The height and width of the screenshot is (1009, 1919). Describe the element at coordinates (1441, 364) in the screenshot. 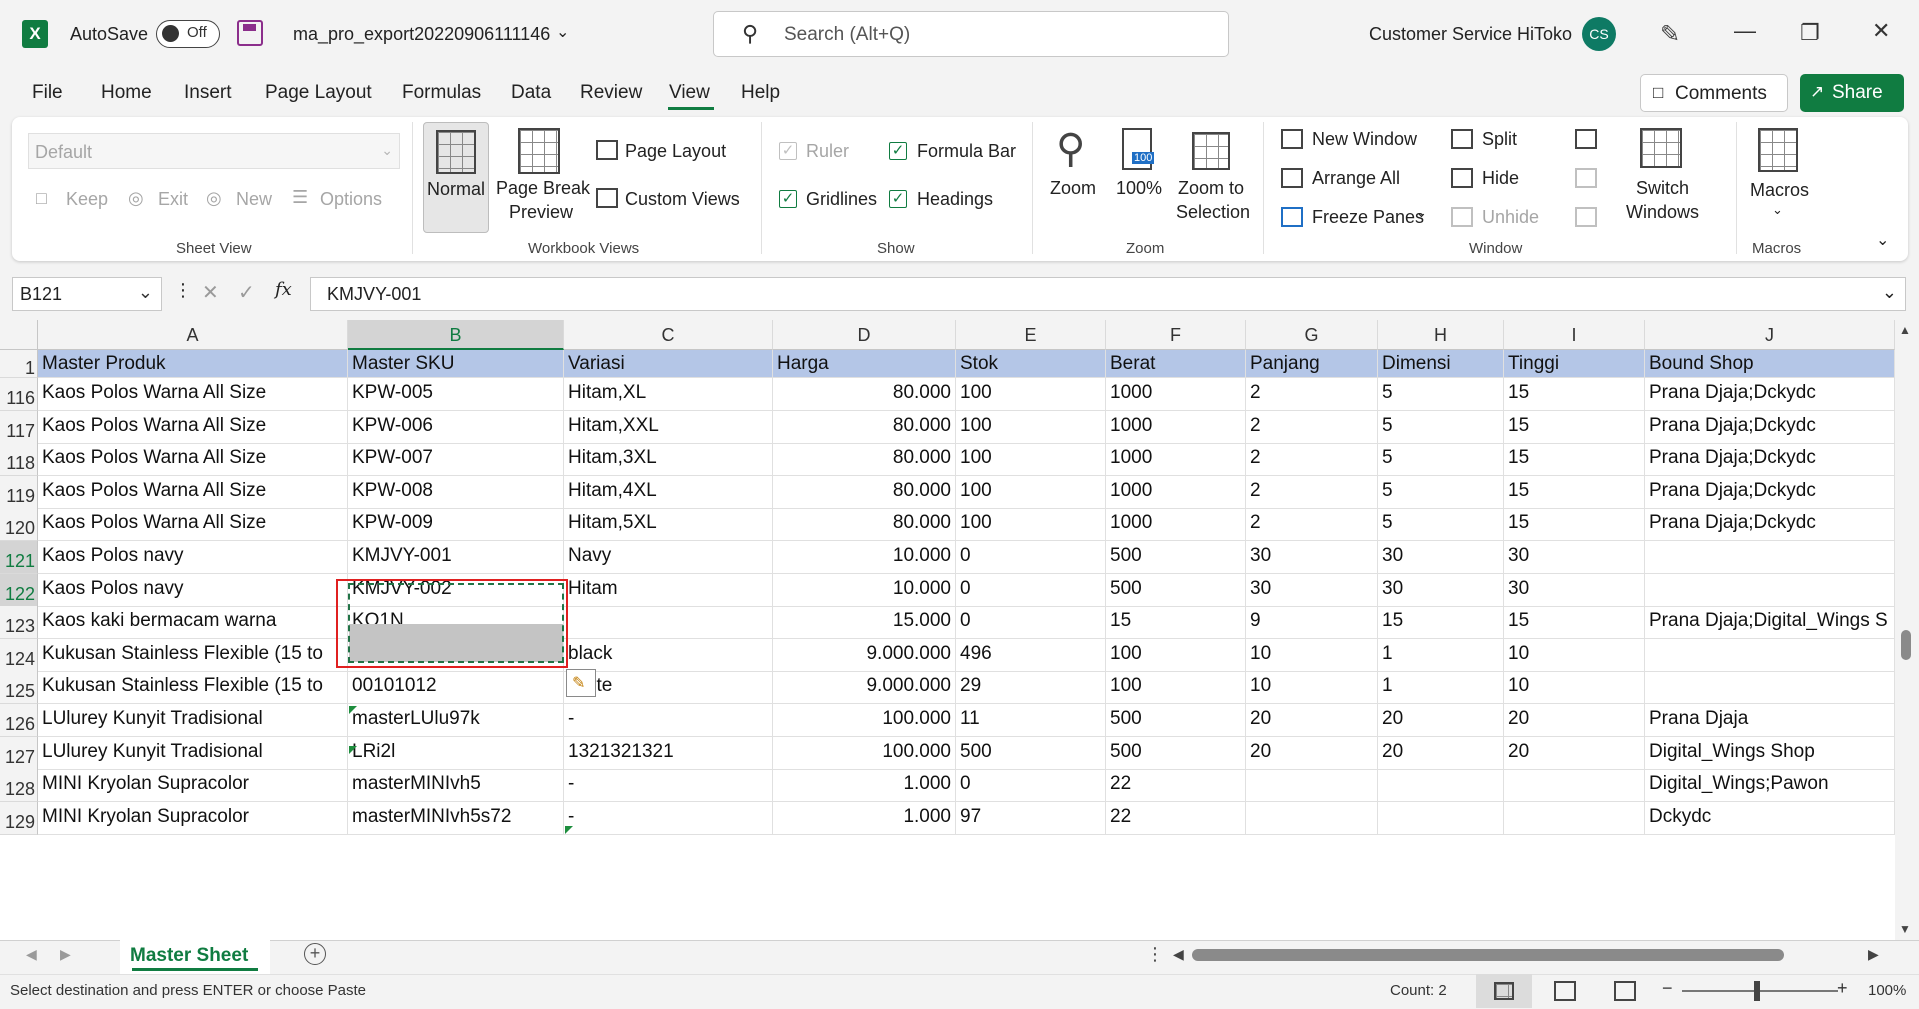

I see `header-cell: Dimensi` at that location.